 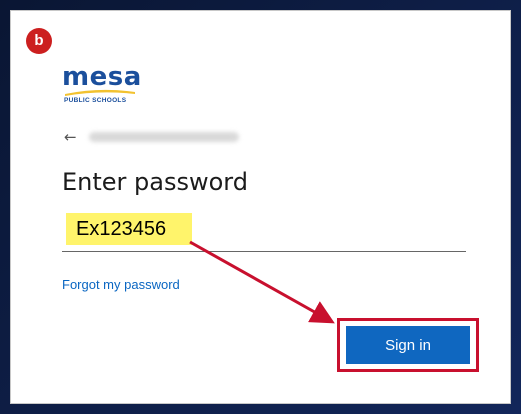 What do you see at coordinates (95, 100) in the screenshot?
I see `logo-subtitle: PUBLIC SCHOOLS` at bounding box center [95, 100].